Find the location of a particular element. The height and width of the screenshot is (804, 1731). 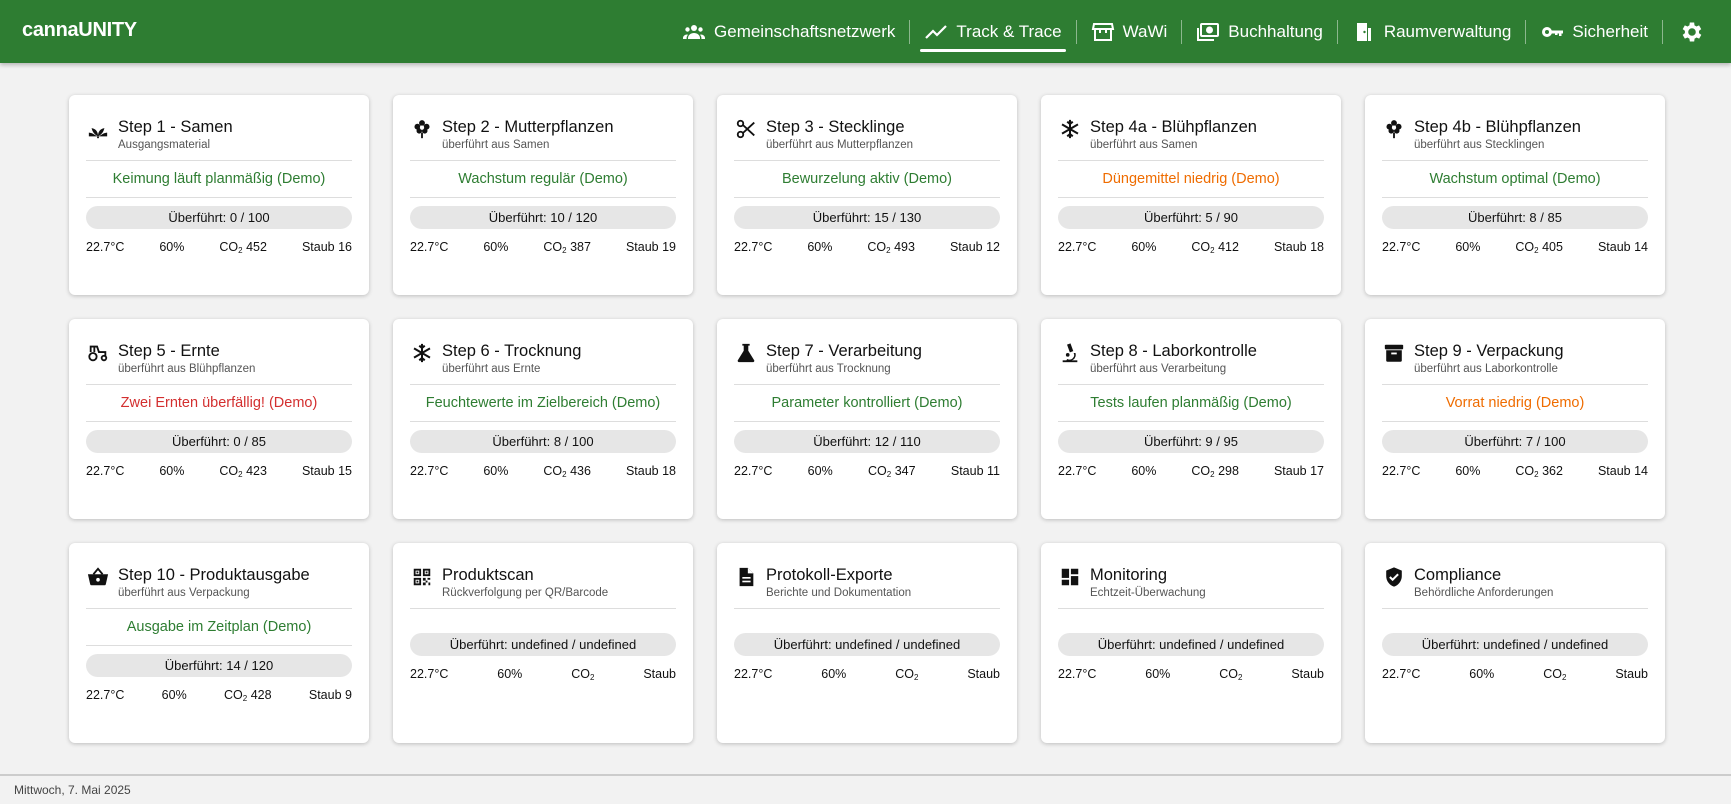

sensor-row: 22.7°C 60% CO2 428 Staub 9 is located at coordinates (219, 695).